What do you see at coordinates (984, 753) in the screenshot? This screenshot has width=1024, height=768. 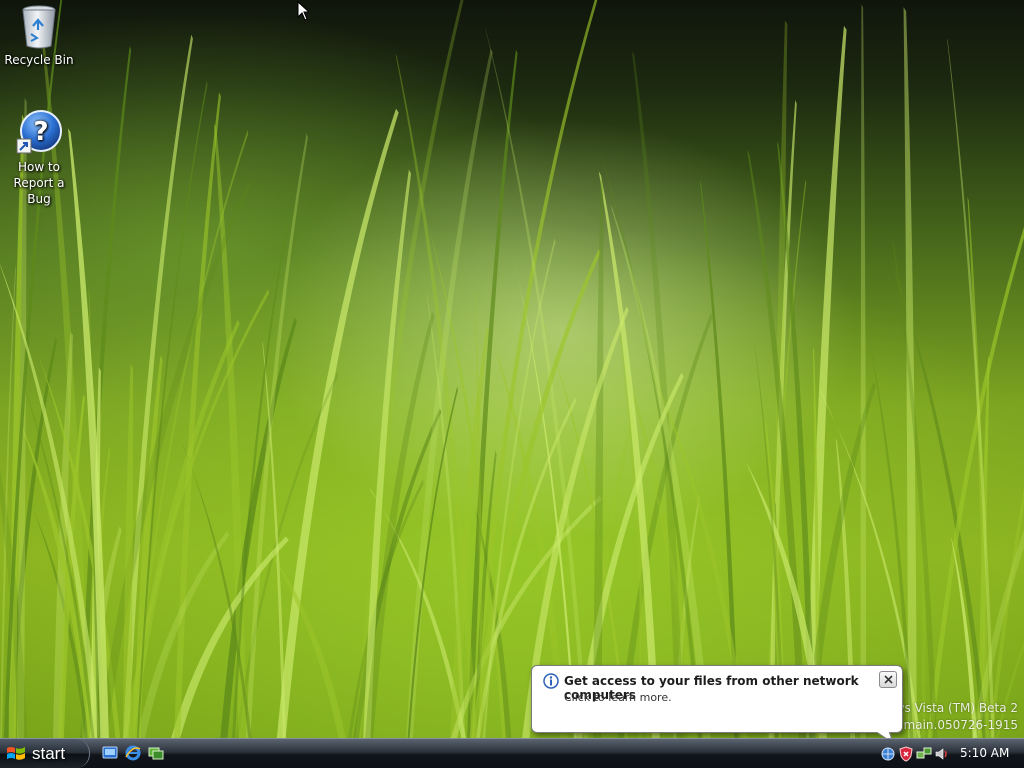 I see `clock: 5:10 AM` at bounding box center [984, 753].